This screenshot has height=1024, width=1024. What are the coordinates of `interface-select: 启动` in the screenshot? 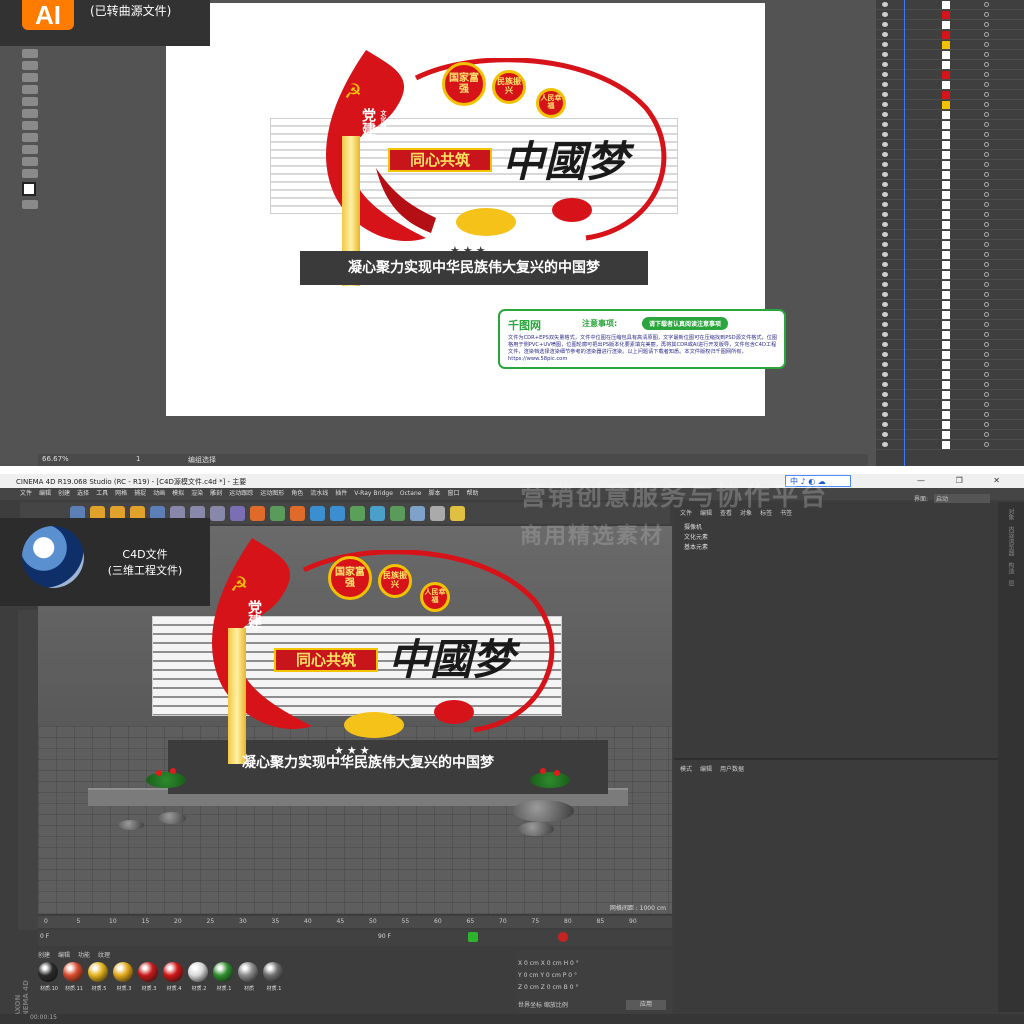 It's located at (961, 498).